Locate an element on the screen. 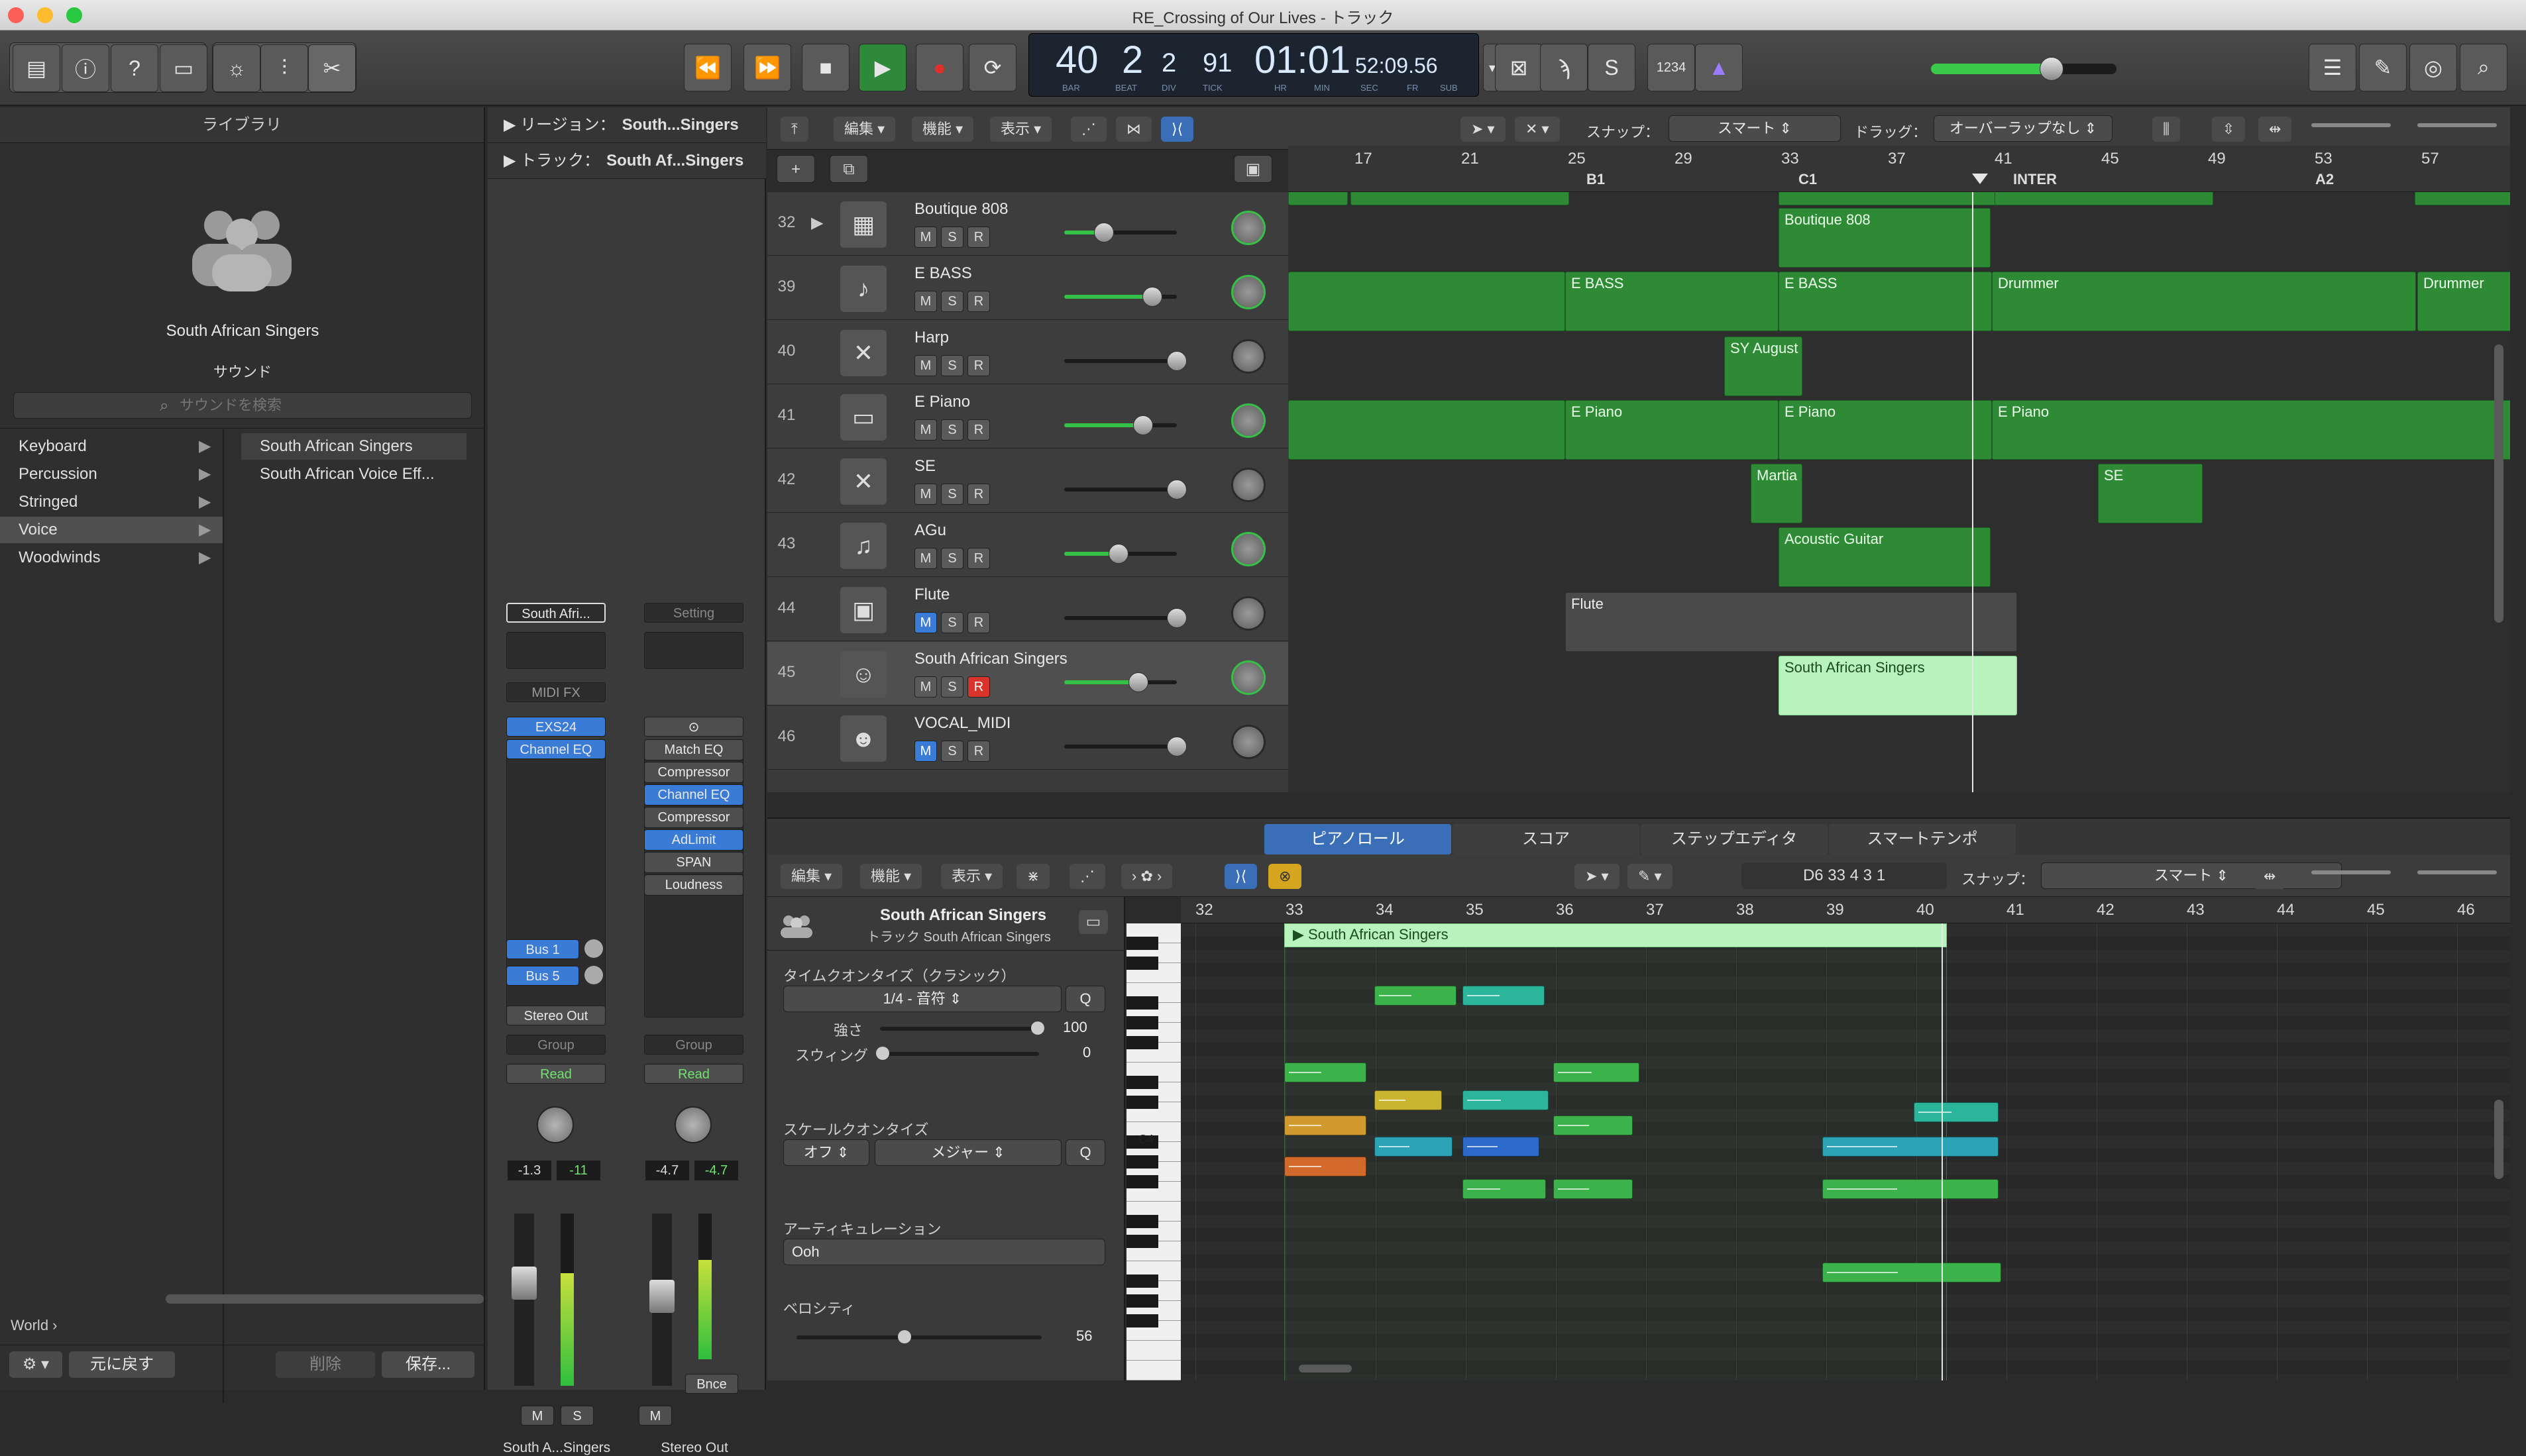  strip1-output: Stereo Out is located at coordinates (556, 1015).